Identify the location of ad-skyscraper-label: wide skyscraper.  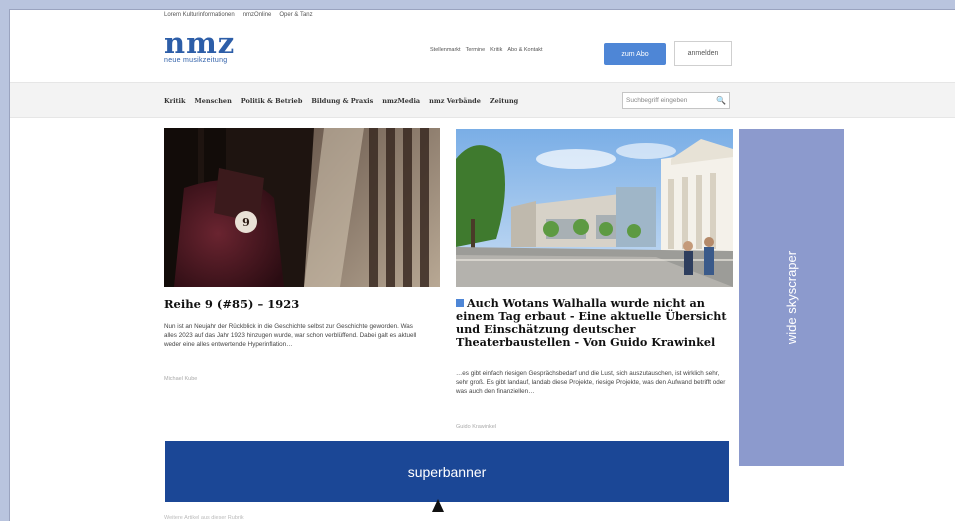
(791, 297).